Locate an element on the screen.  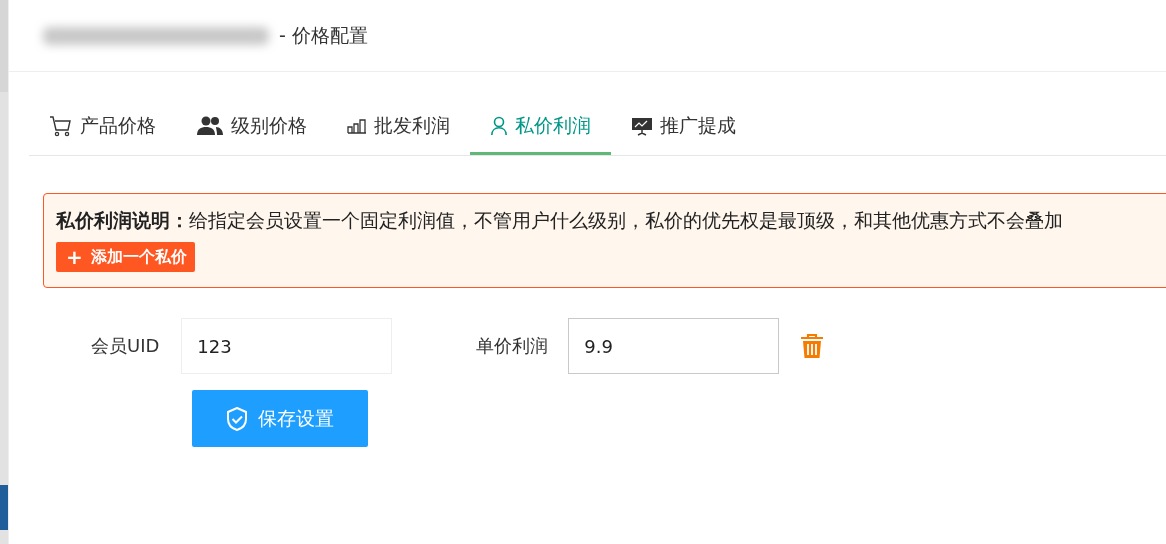
input-field: 9.9 is located at coordinates (674, 346).